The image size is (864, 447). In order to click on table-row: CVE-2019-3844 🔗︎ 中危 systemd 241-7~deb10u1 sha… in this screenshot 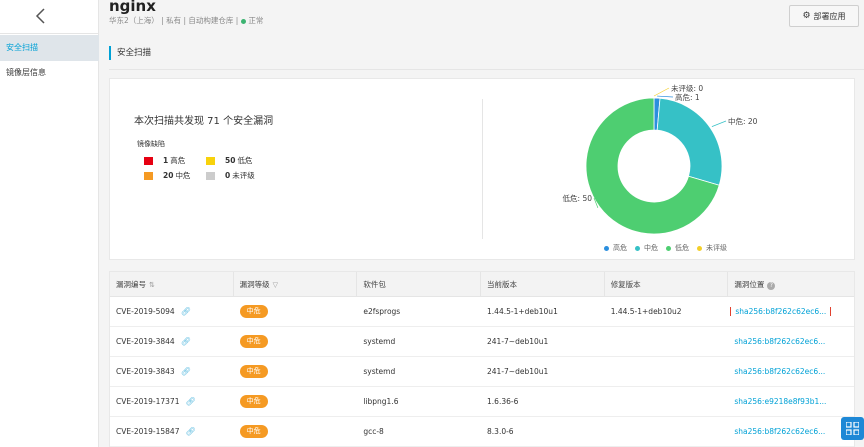, I will do `click(482, 342)`.